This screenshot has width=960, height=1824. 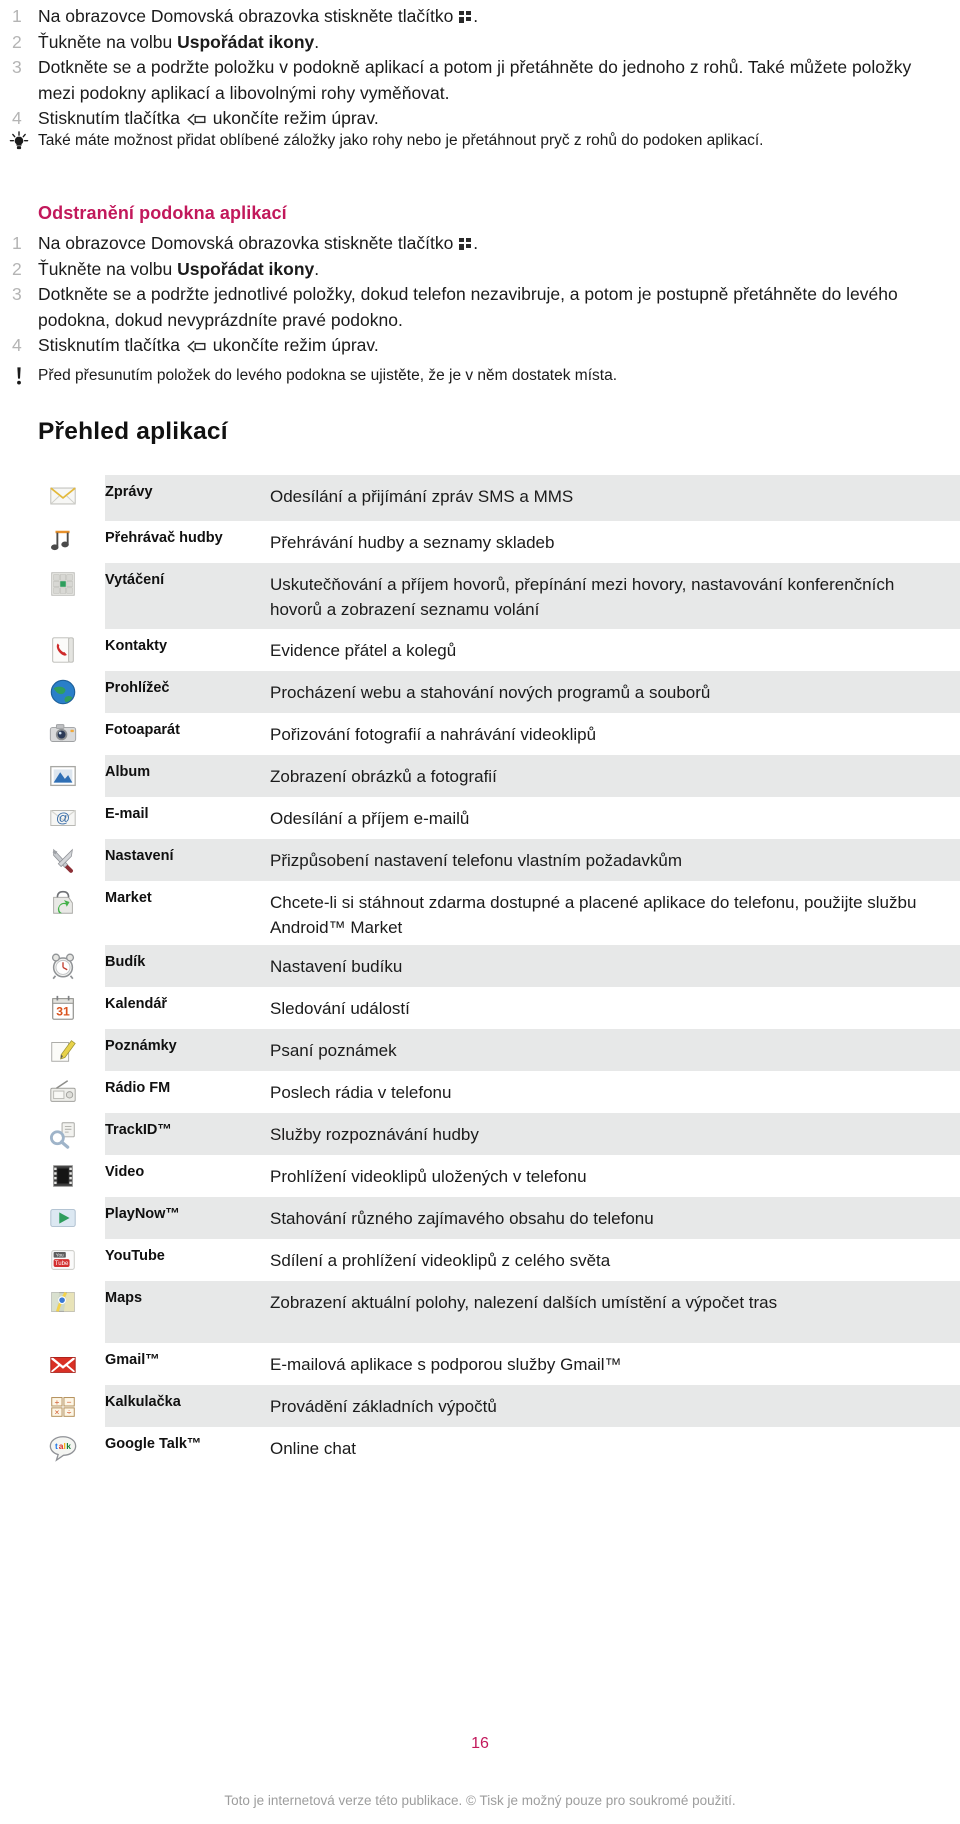 What do you see at coordinates (128, 772) in the screenshot?
I see `app-name-cell: Album` at bounding box center [128, 772].